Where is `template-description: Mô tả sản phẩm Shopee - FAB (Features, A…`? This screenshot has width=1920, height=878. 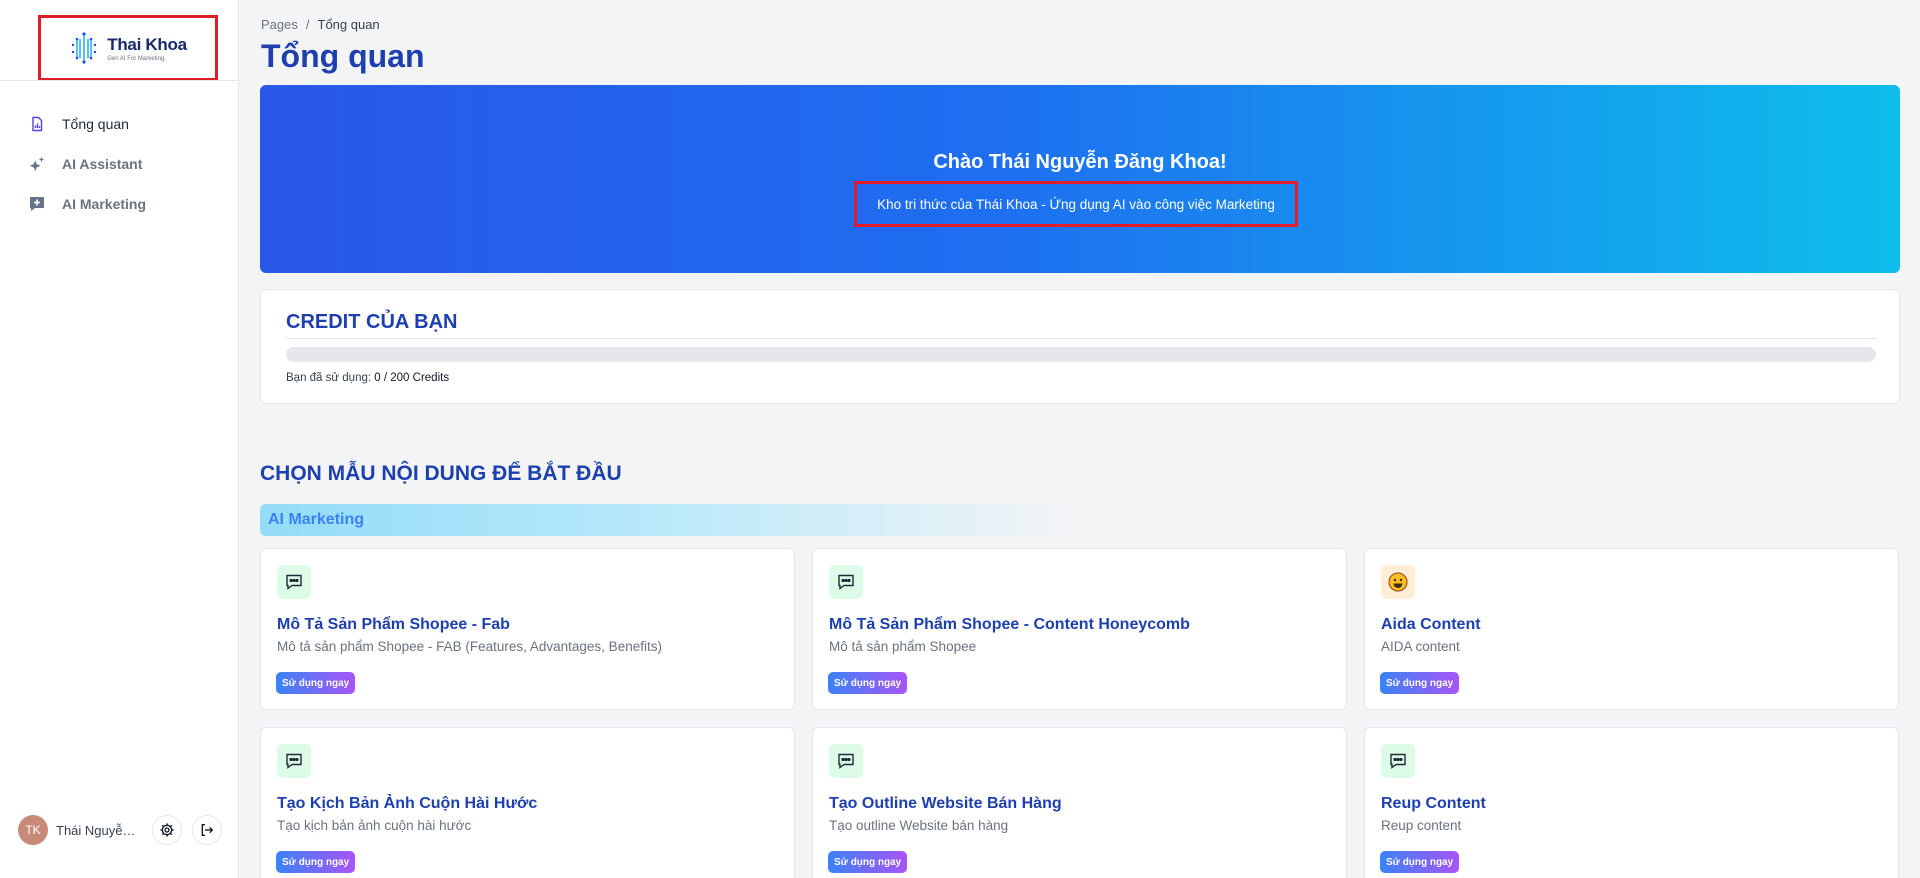
template-description: Mô tả sản phẩm Shopee - FAB (Features, A… is located at coordinates (469, 646).